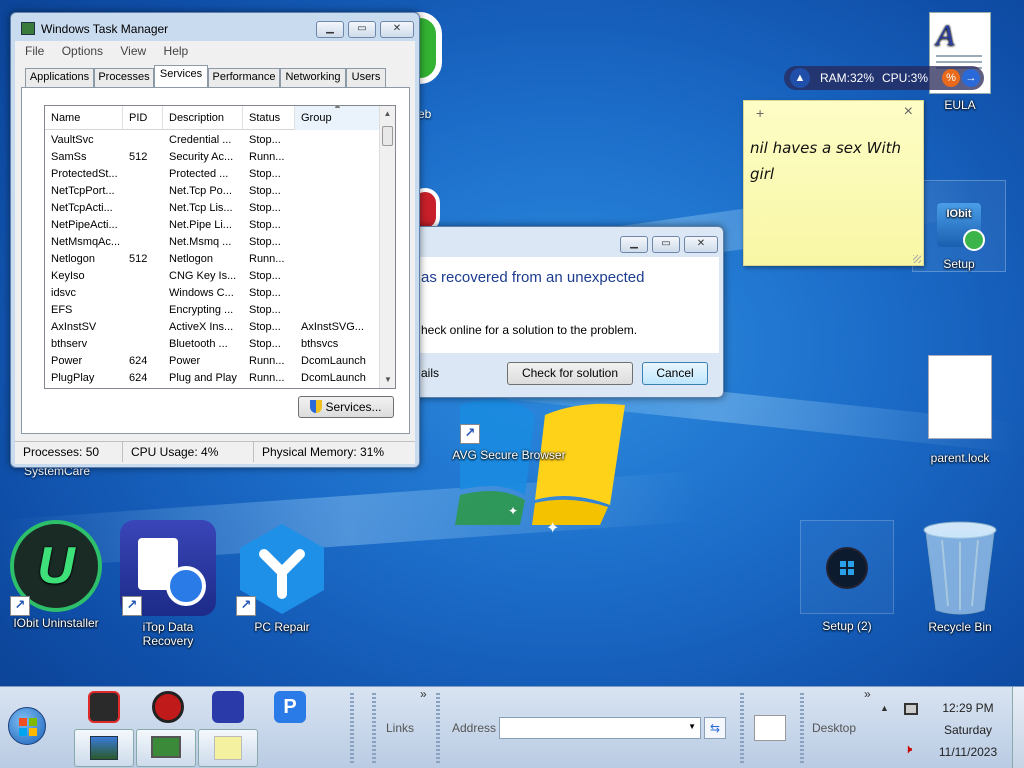 This screenshot has height=768, width=1024. Describe the element at coordinates (959, 226) in the screenshot. I see `desktop-icon-setup: IObit Setup` at that location.